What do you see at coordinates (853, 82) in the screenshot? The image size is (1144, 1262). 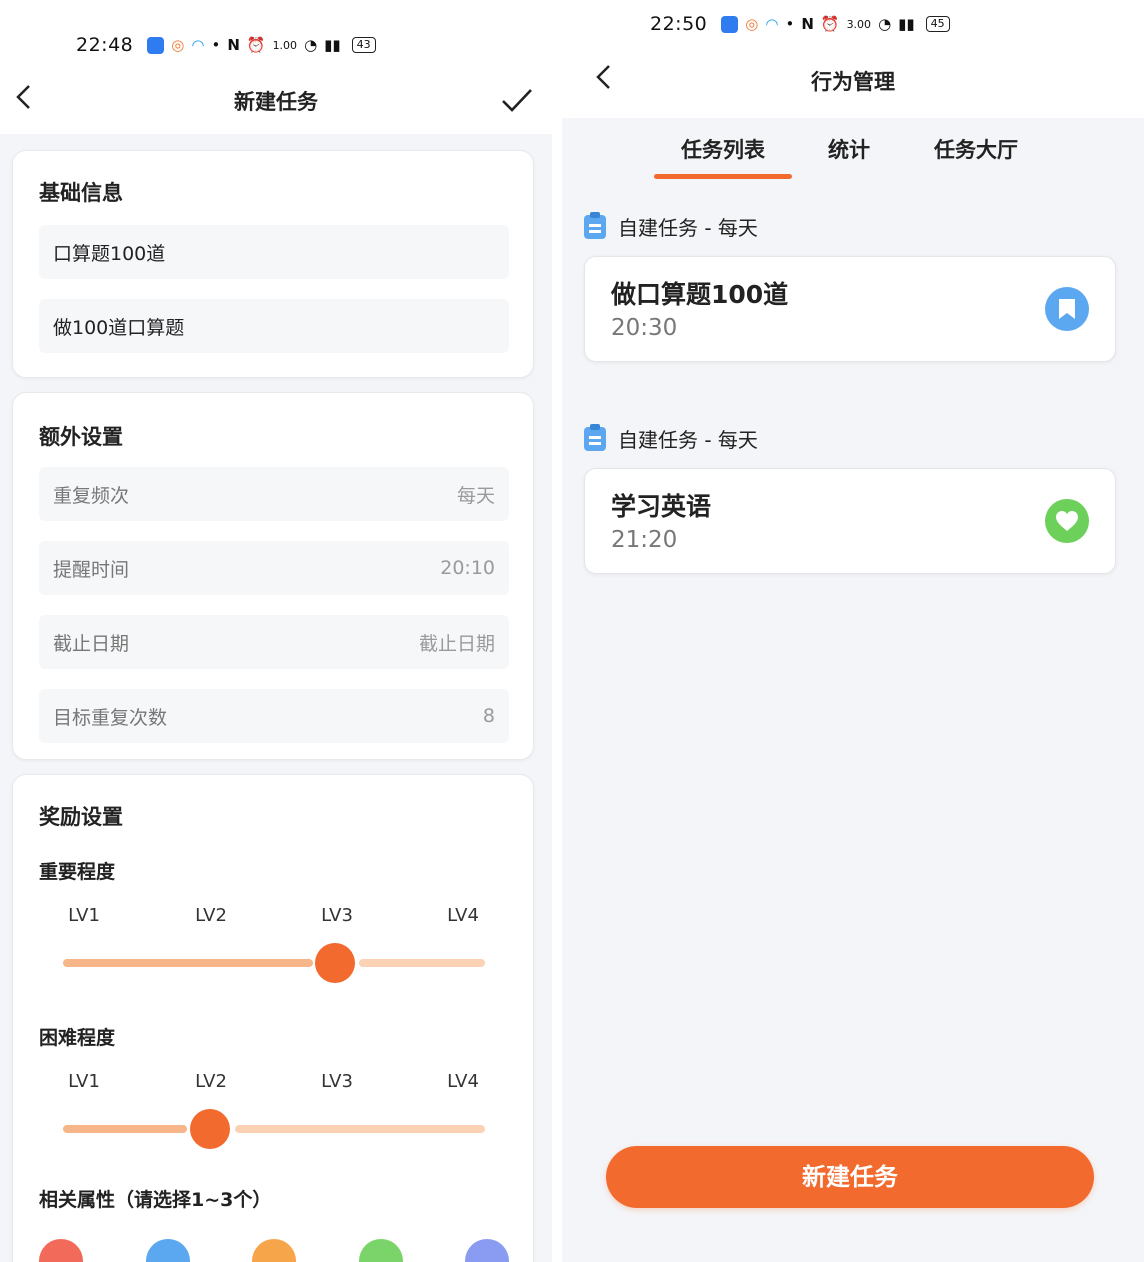 I see `page-title: 行为管理` at bounding box center [853, 82].